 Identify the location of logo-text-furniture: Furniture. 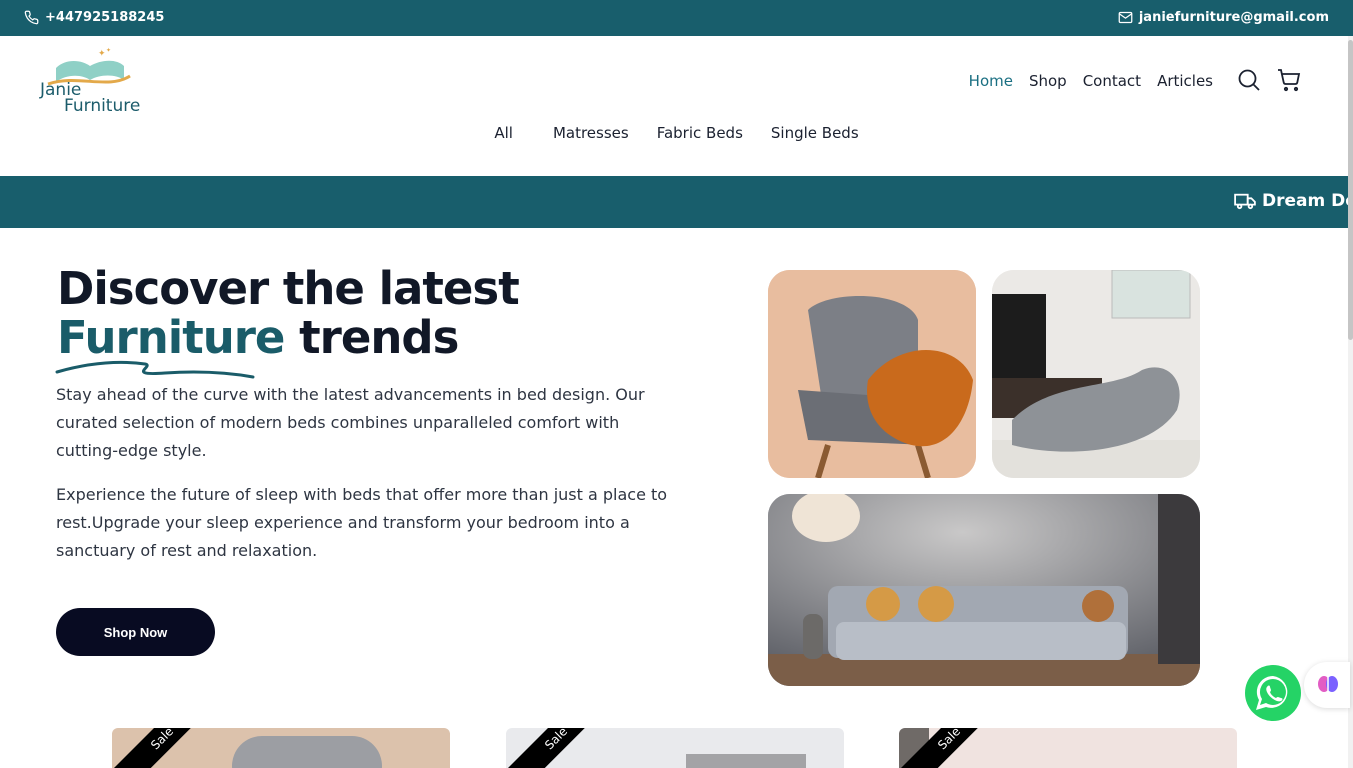
(102, 106).